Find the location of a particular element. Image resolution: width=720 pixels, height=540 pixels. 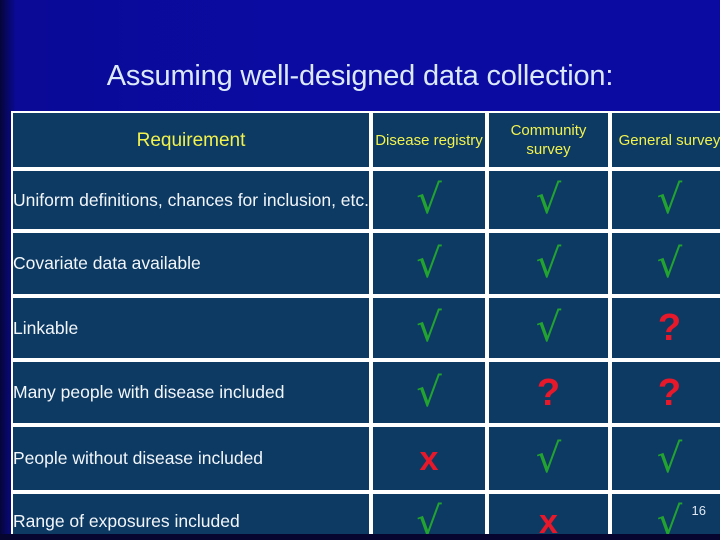

cell-linkable-general-survey: ? is located at coordinates (665, 328).